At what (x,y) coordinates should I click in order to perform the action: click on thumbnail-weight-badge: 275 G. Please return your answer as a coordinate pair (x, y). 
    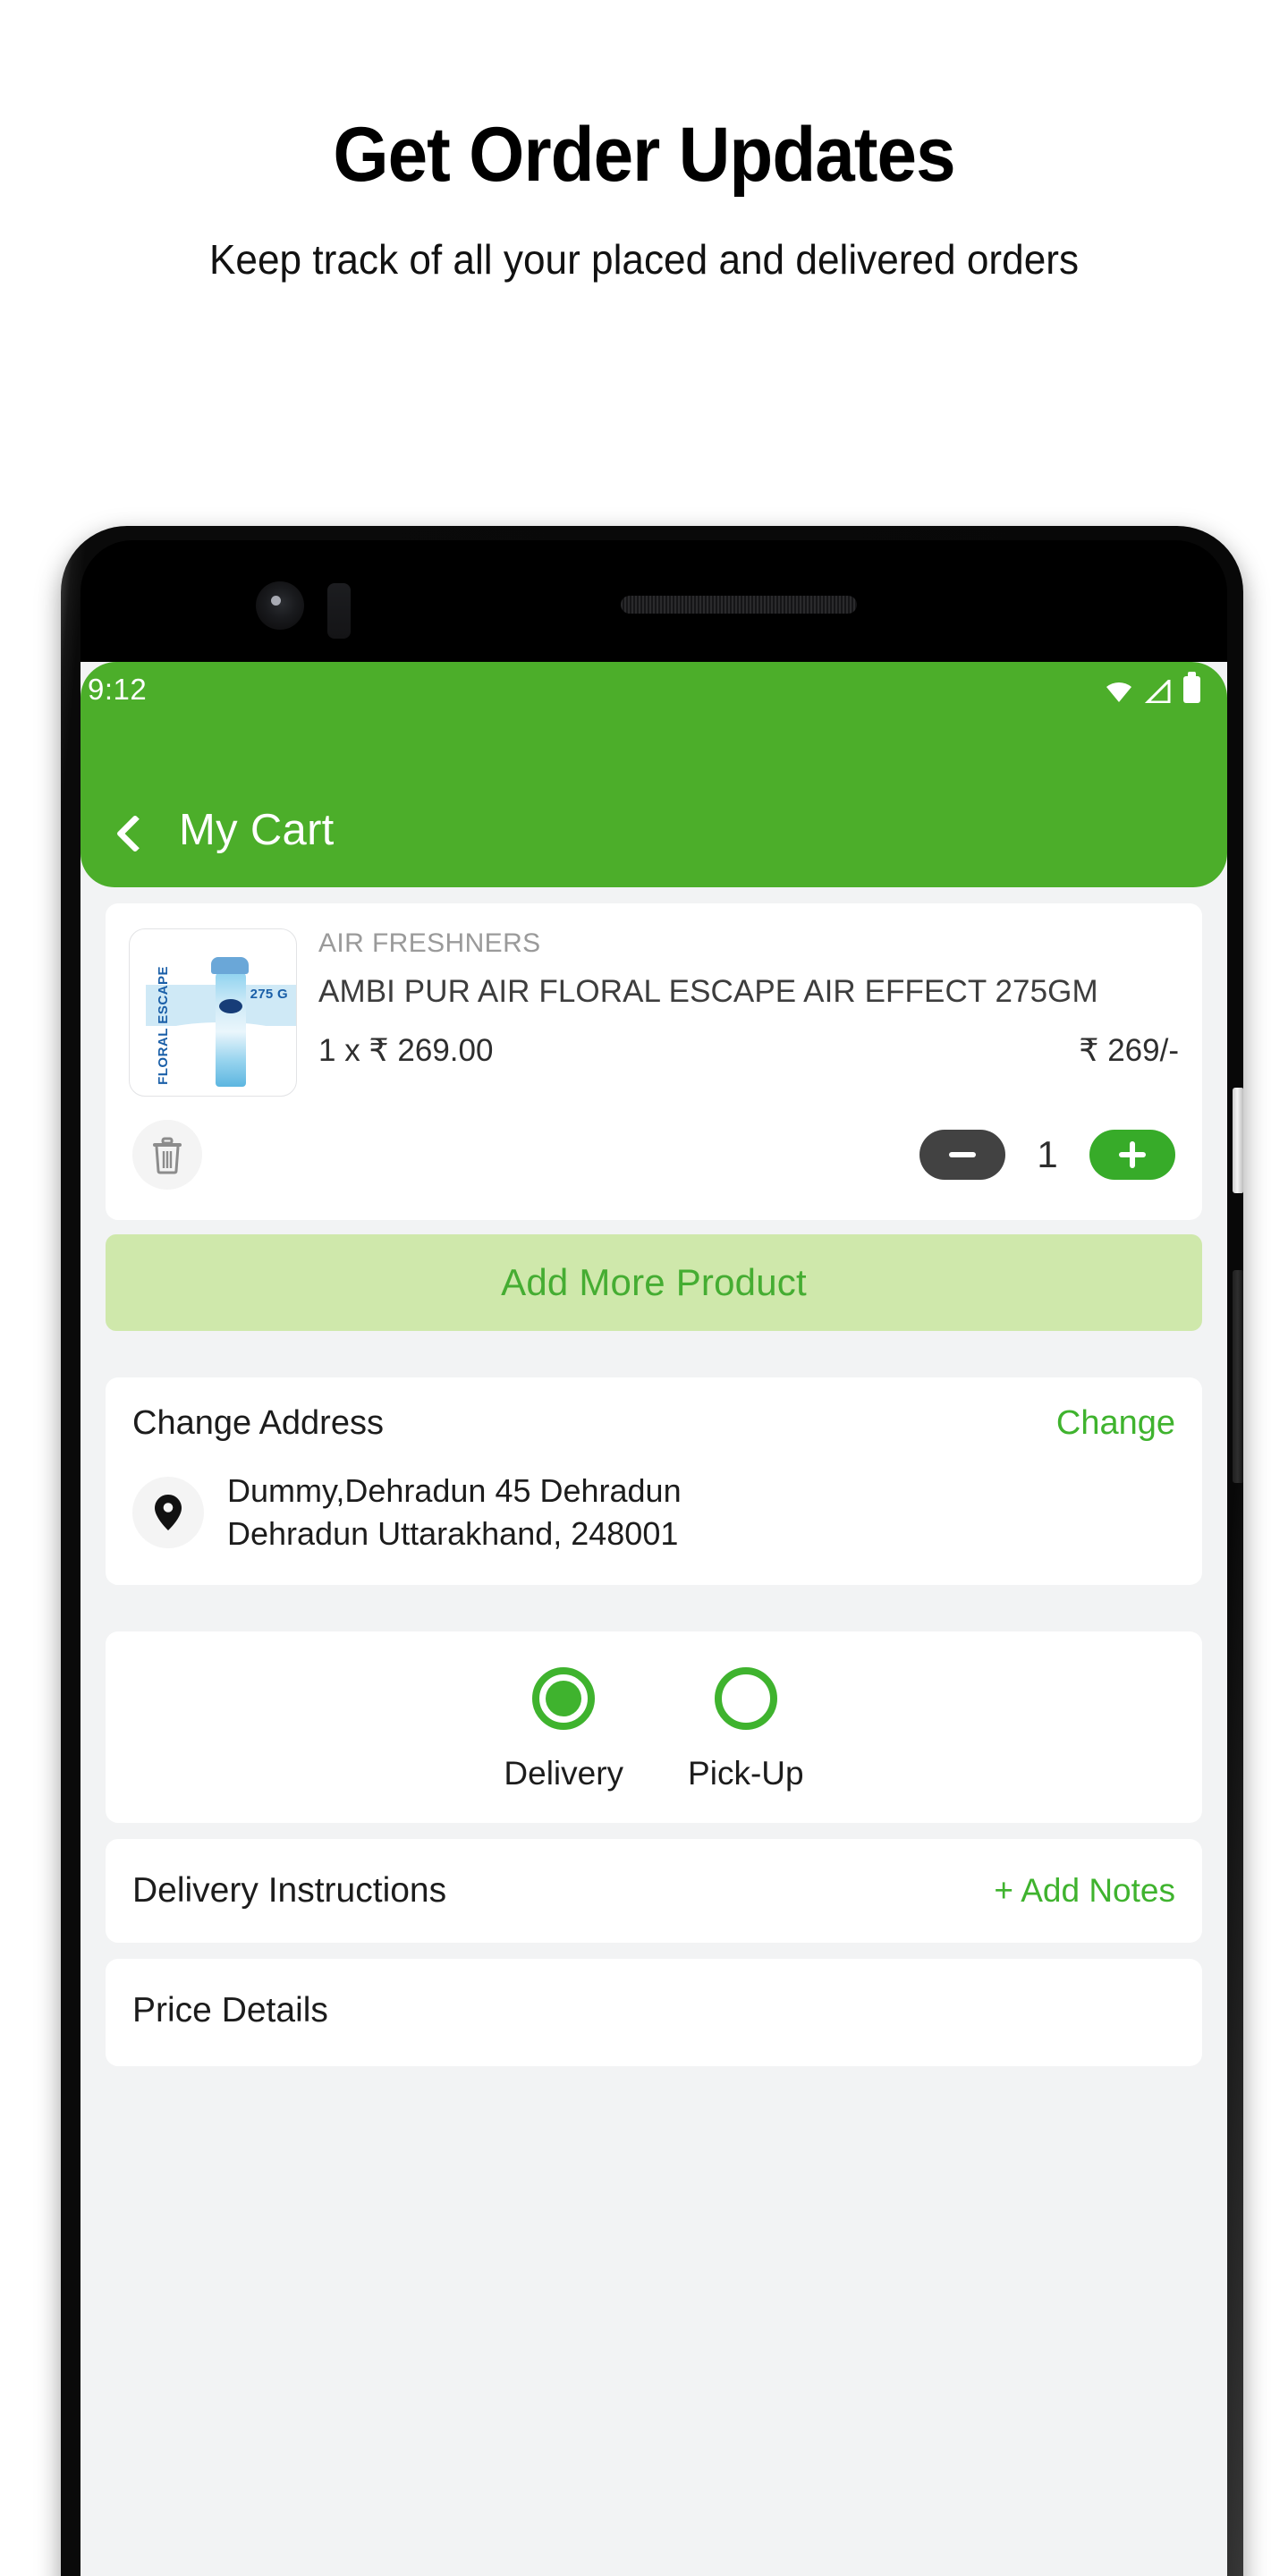
    Looking at the image, I should click on (269, 994).